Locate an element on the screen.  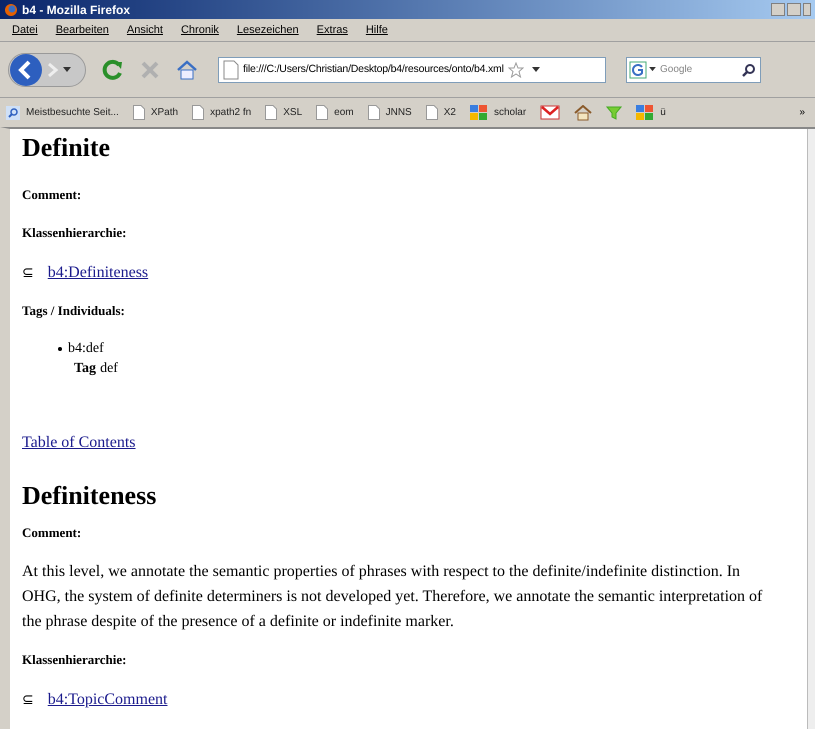
window-title: b4 - Mozilla Firefox is located at coordinates (76, 10).